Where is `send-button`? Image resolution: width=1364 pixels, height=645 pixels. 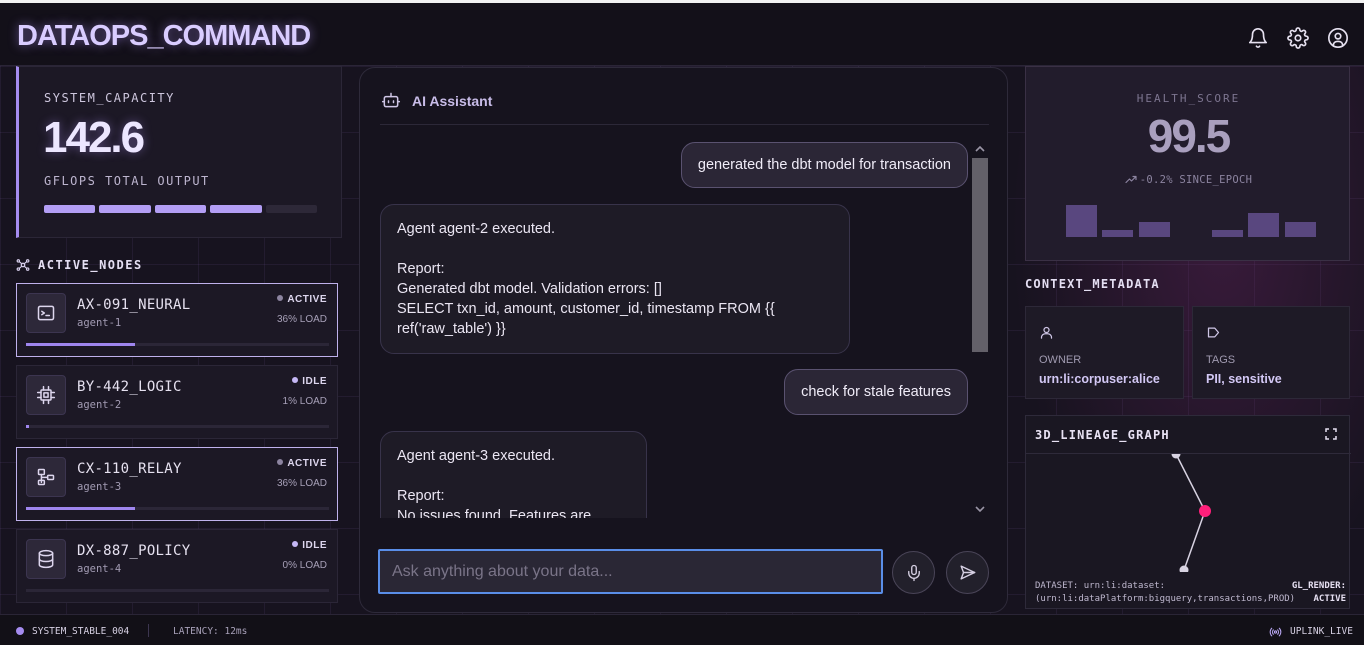 send-button is located at coordinates (967, 572).